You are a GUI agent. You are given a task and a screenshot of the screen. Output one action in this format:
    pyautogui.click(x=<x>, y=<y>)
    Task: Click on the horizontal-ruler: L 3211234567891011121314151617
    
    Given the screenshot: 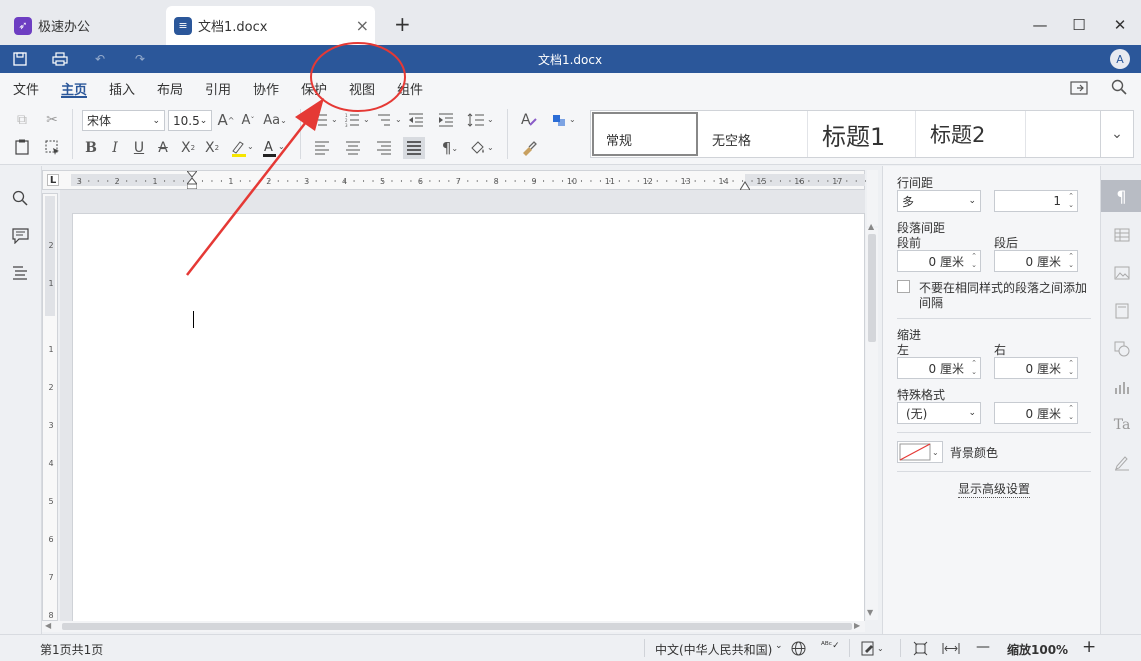 What is the action you would take?
    pyautogui.click(x=454, y=180)
    